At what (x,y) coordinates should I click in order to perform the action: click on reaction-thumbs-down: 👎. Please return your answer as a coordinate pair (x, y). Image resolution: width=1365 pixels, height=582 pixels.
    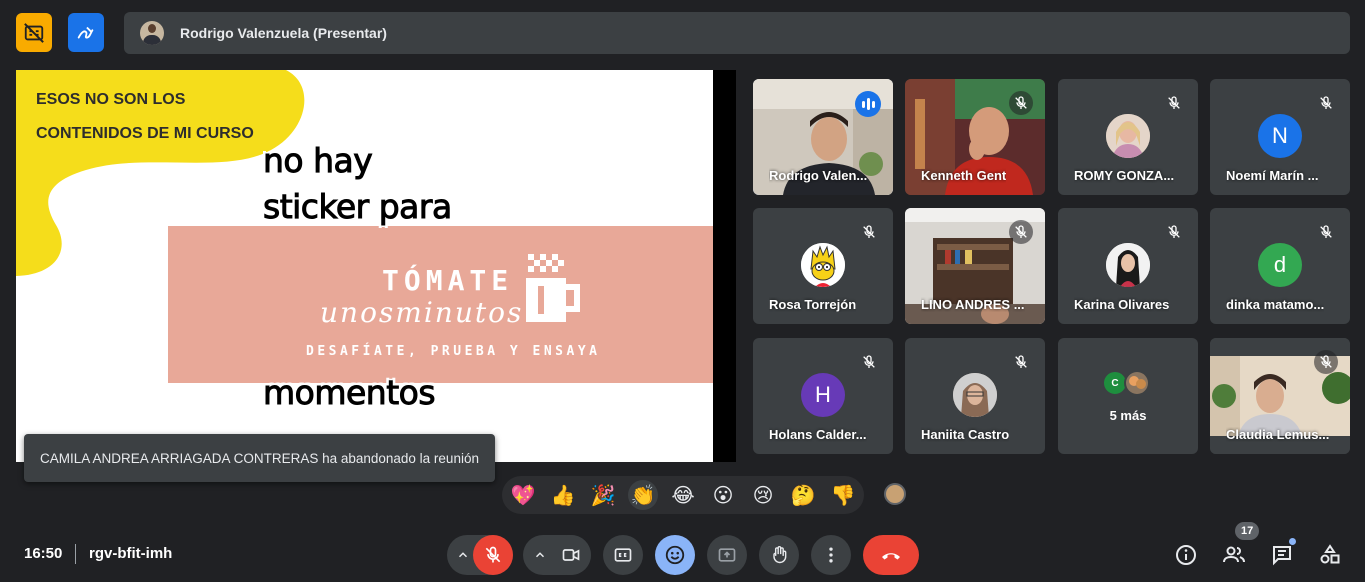
    Looking at the image, I should click on (843, 495).